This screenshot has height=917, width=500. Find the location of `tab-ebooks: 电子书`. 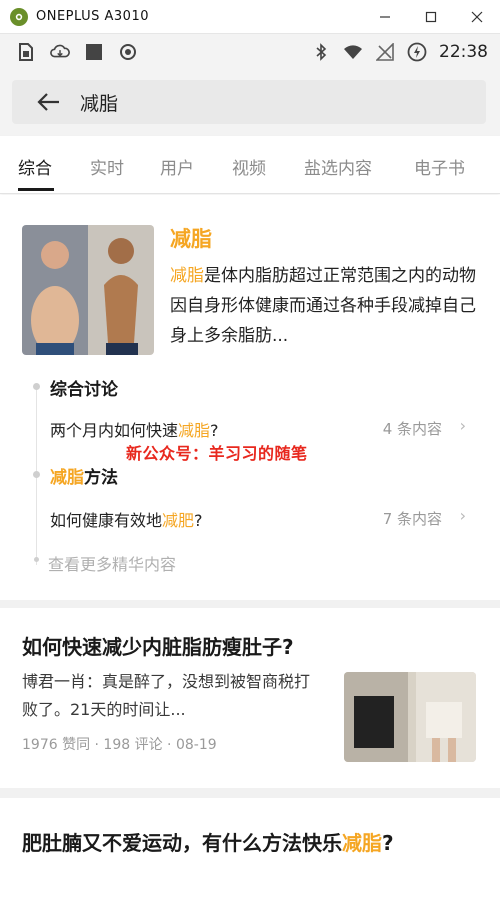

tab-ebooks: 电子书 is located at coordinates (439, 166).